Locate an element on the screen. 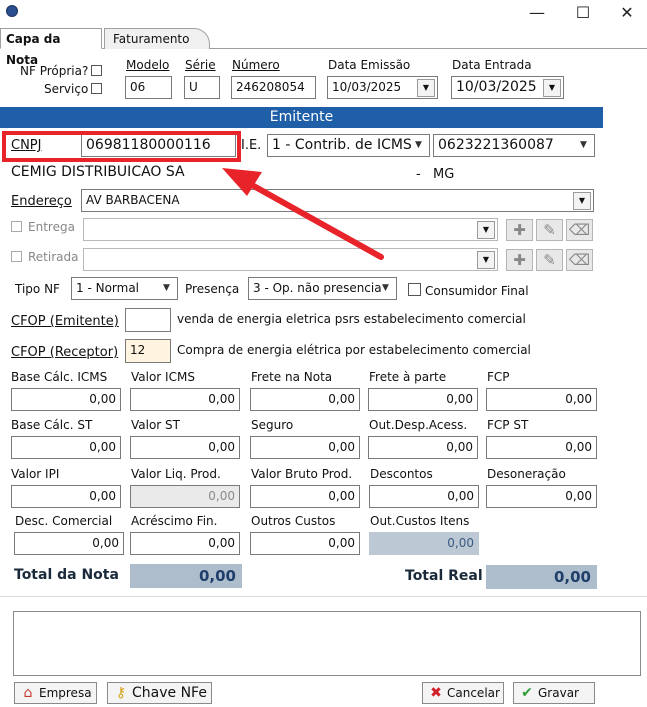 The image size is (647, 707). empresa-button: ⌂ Empresa is located at coordinates (55, 693).